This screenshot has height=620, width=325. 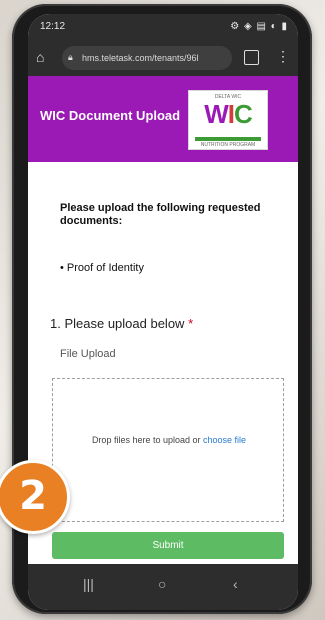 What do you see at coordinates (162, 584) in the screenshot?
I see `home-button-icon: ○` at bounding box center [162, 584].